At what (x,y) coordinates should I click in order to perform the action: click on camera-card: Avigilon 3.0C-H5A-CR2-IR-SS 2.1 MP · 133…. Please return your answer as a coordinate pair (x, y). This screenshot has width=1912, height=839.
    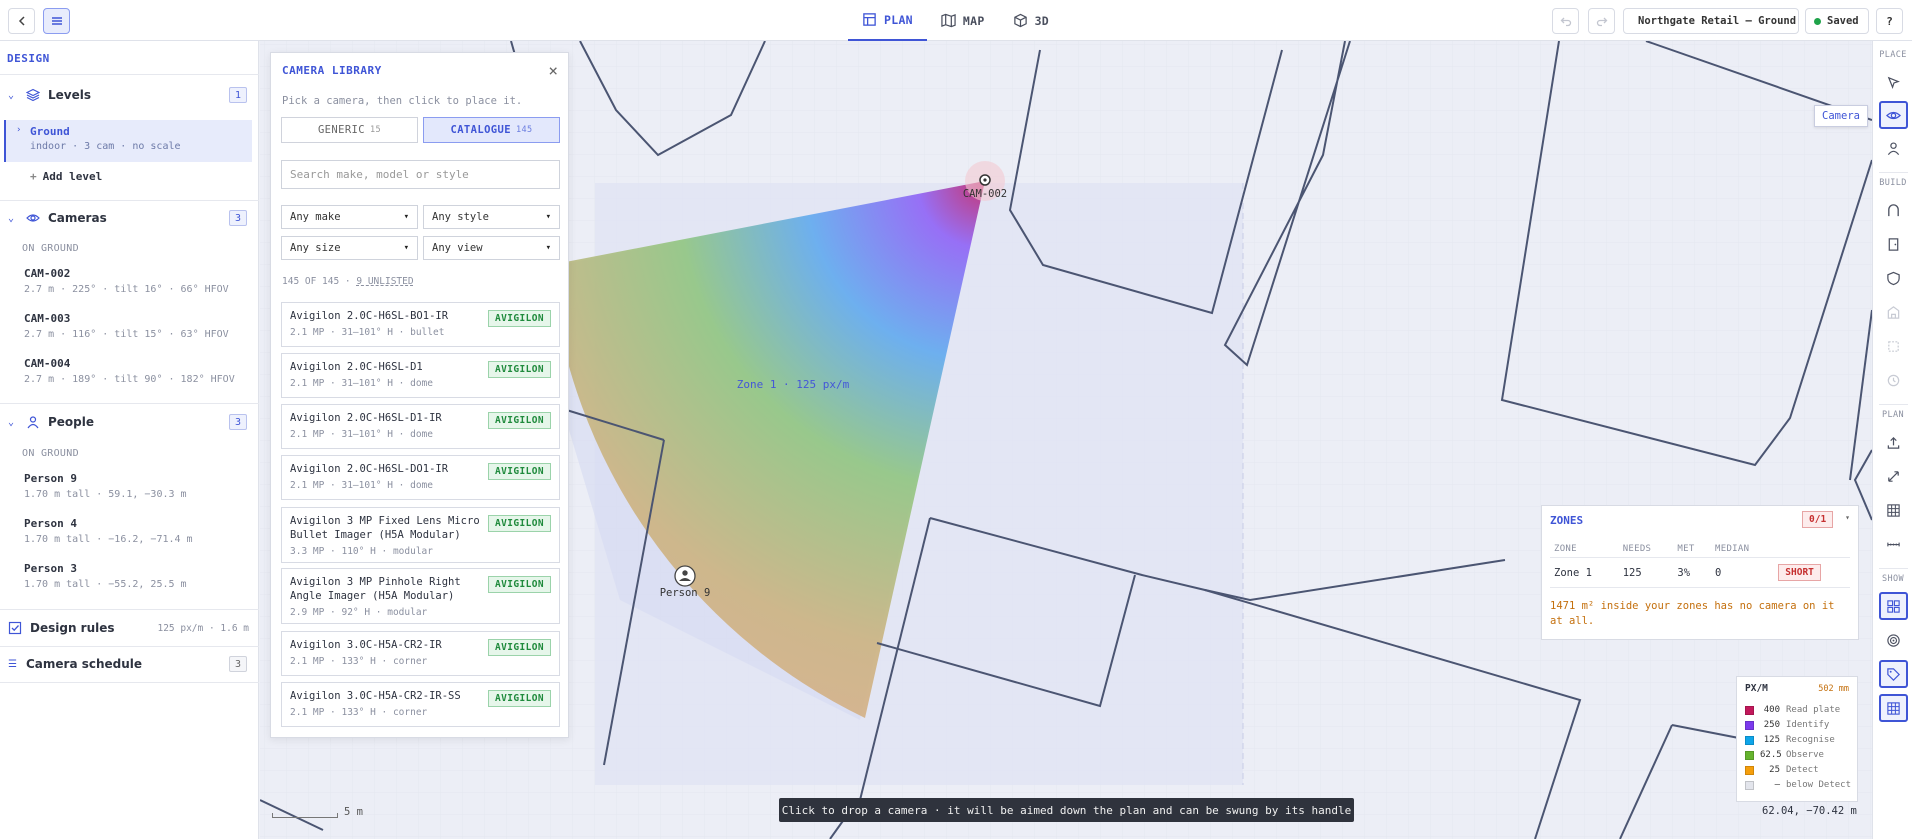
    Looking at the image, I should click on (420, 704).